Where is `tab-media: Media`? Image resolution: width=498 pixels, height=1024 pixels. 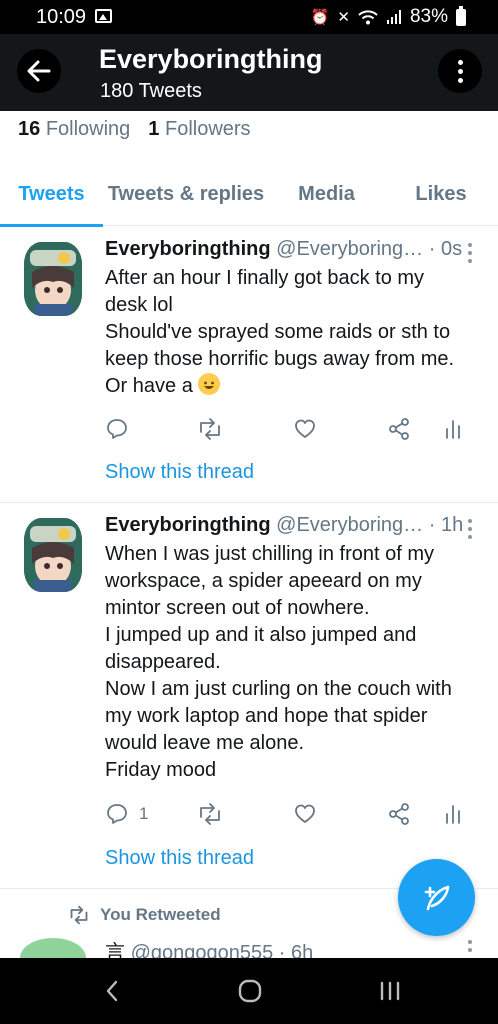 tab-media: Media is located at coordinates (326, 194).